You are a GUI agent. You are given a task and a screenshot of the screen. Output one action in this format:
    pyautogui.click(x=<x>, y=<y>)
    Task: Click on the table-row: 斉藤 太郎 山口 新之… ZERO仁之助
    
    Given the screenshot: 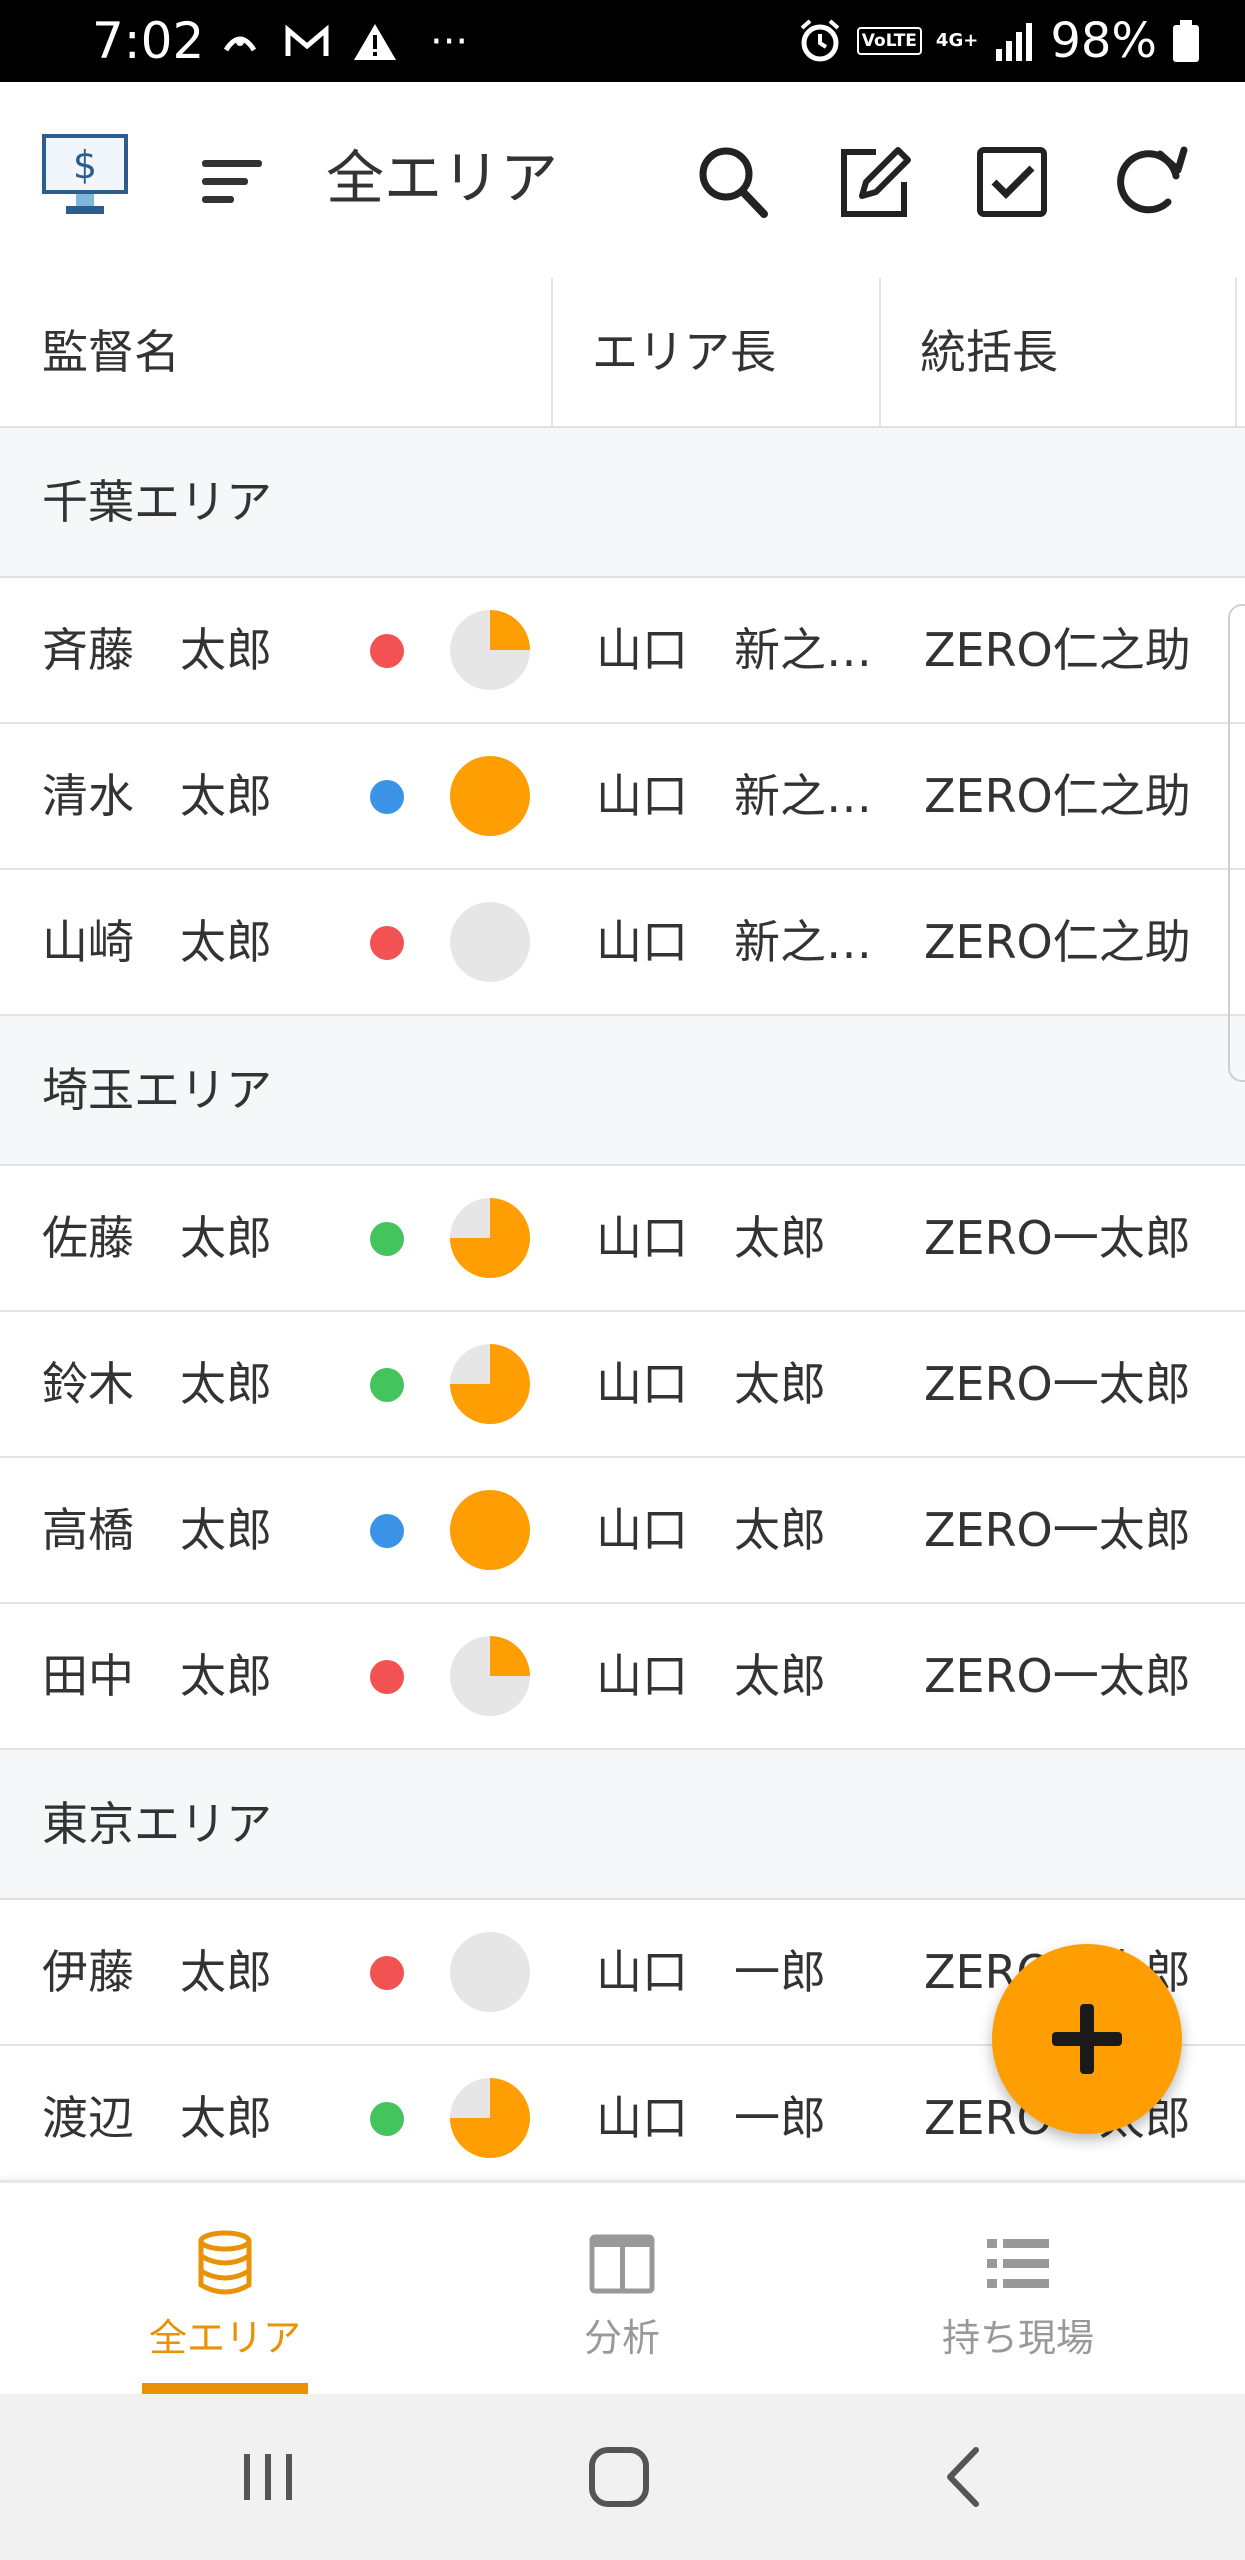 What is the action you would take?
    pyautogui.click(x=622, y=651)
    